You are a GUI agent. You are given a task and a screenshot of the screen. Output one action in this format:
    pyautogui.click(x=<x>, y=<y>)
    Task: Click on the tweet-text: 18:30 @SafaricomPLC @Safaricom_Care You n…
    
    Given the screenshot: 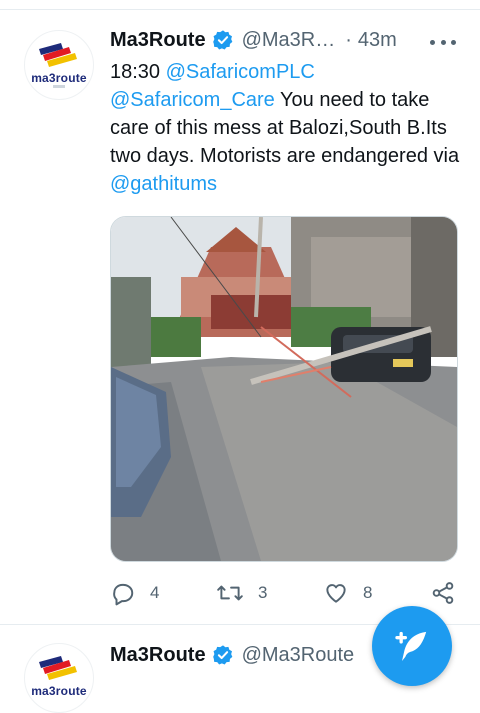 What is the action you would take?
    pyautogui.click(x=285, y=128)
    